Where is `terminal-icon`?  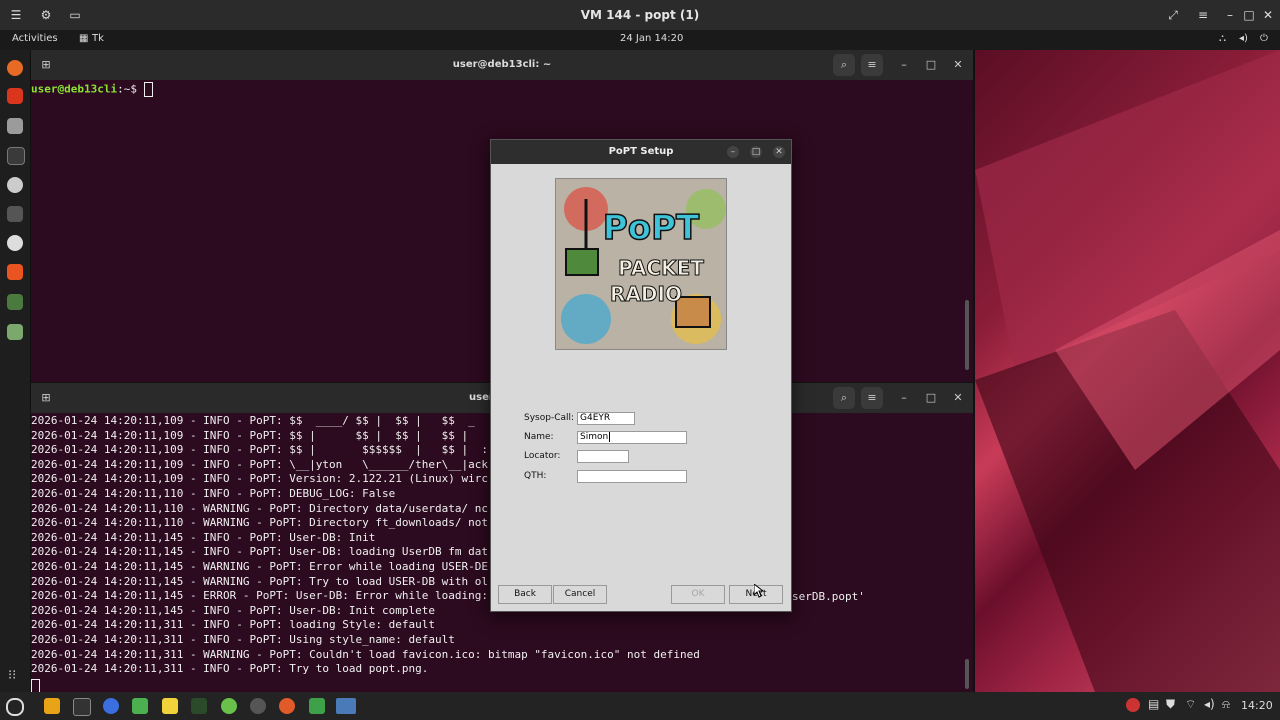 terminal-icon is located at coordinates (16, 156).